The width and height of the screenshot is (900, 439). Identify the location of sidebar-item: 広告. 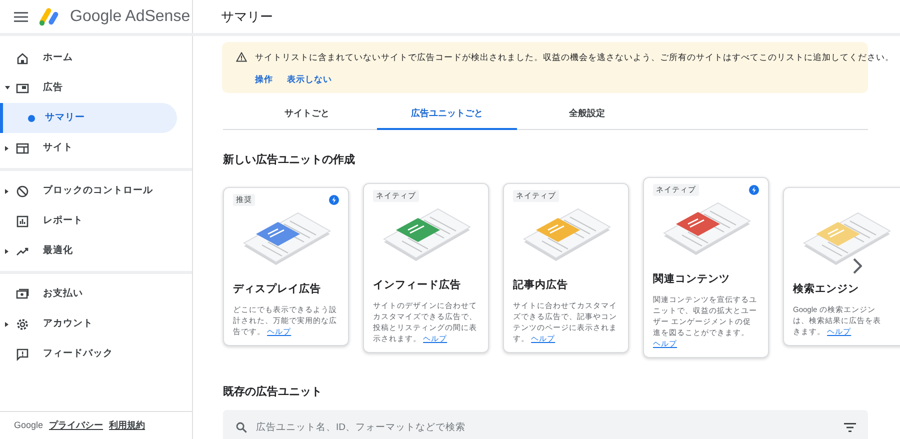
(88, 88).